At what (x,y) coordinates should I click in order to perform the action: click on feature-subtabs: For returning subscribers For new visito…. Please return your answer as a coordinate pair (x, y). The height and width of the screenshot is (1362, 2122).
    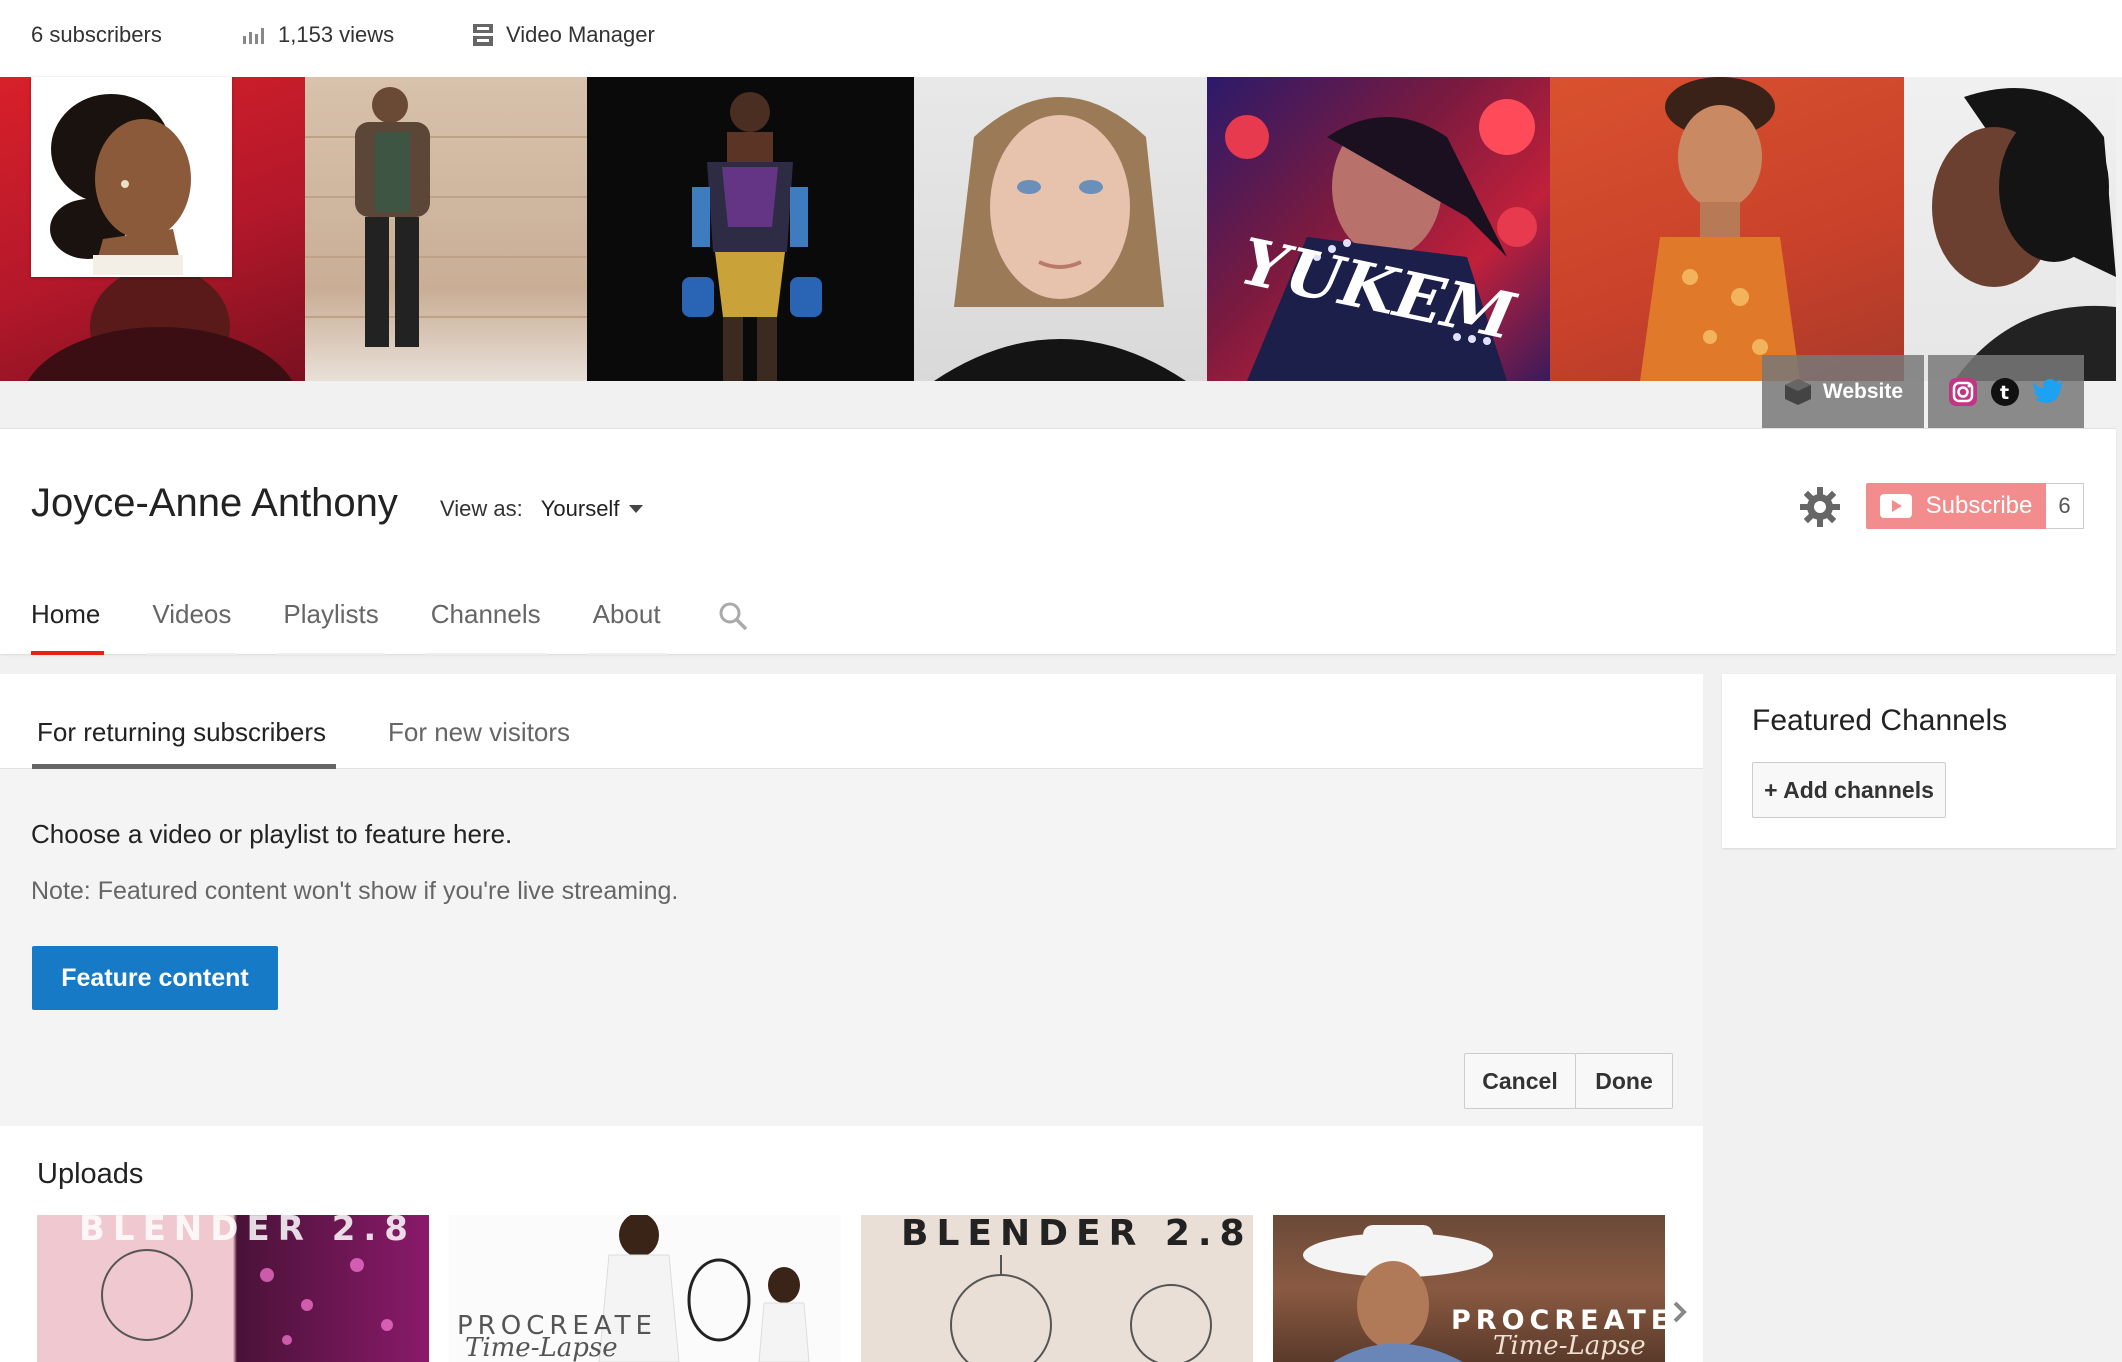
    Looking at the image, I should click on (851, 721).